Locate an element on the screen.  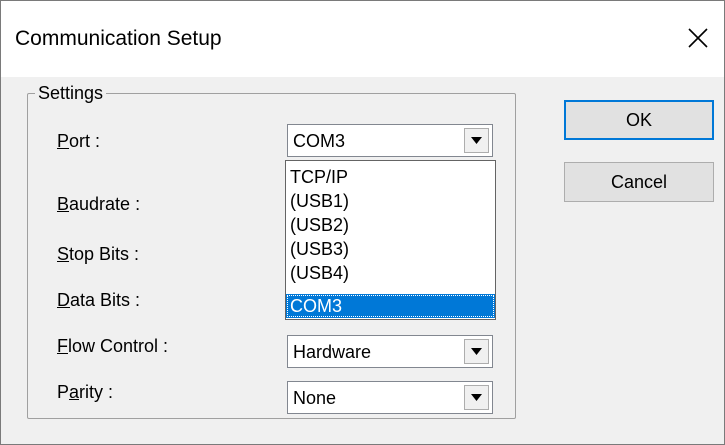
port-option-usb4: (USB4) is located at coordinates (390, 273).